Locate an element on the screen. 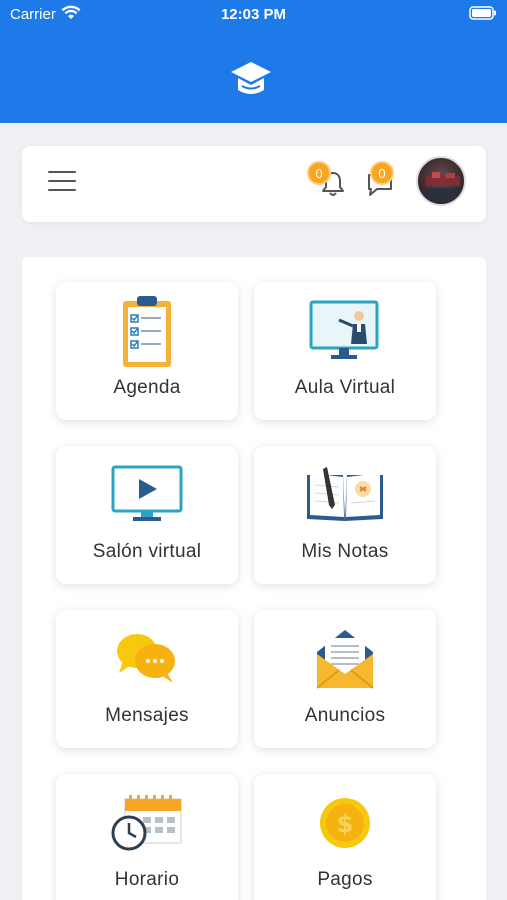  tile-label: Horario is located at coordinates (147, 879).